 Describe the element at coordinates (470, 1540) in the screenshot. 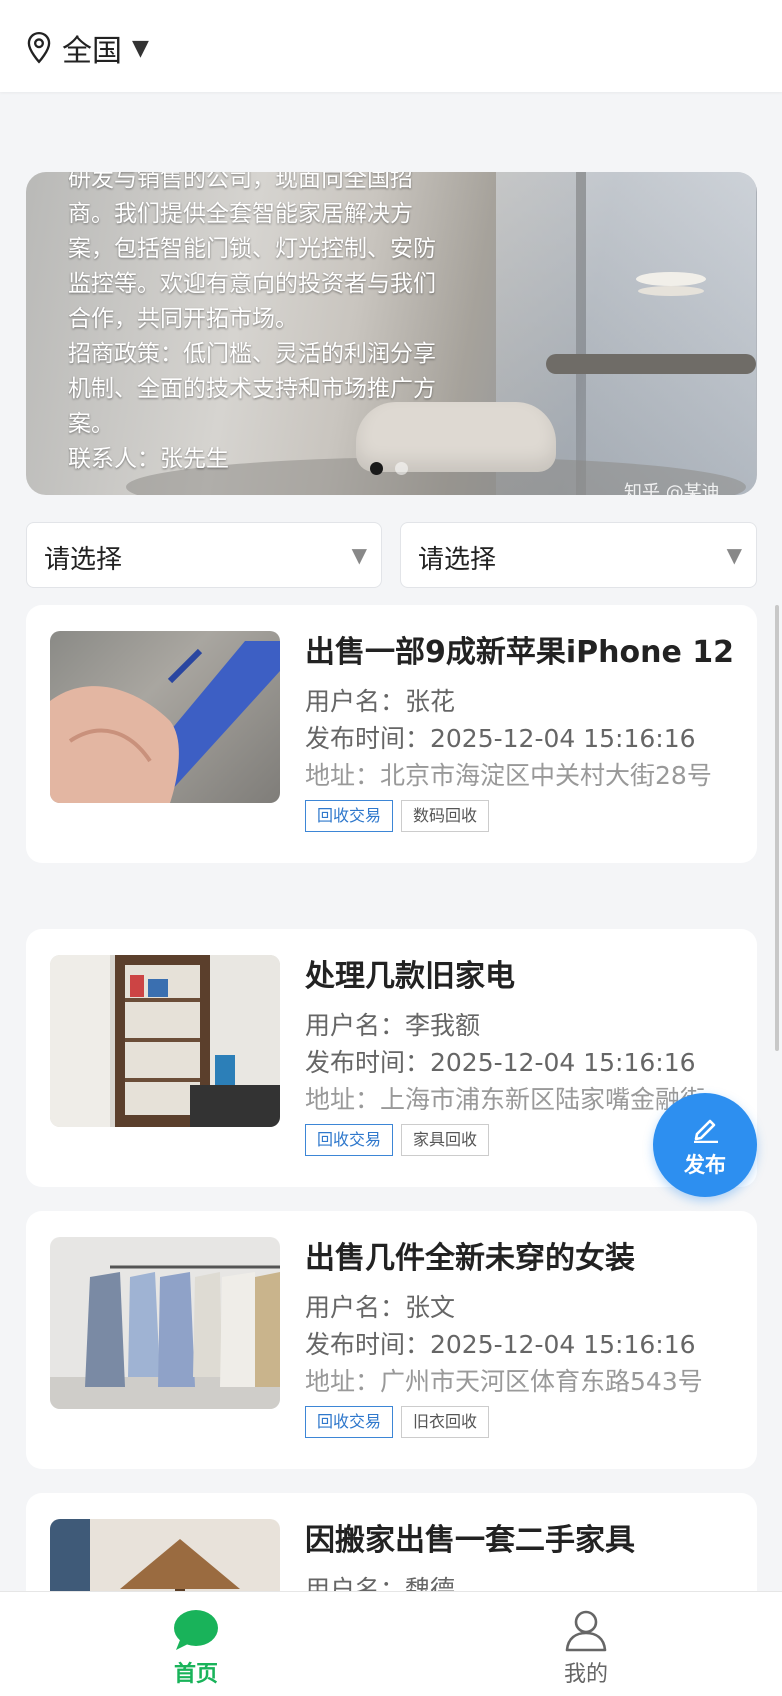

I see `listing-title: 因搬家出售一套二手家具` at that location.